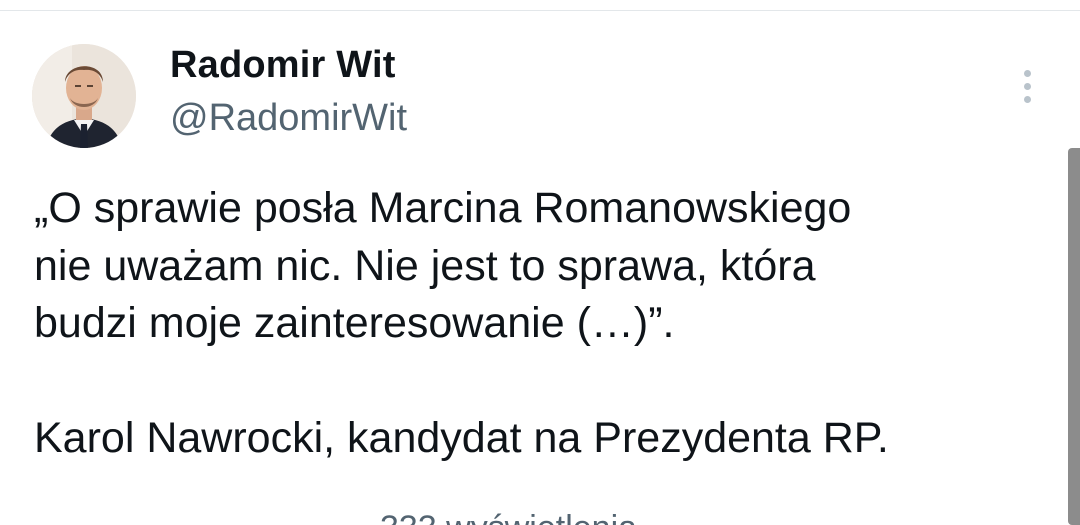 The height and width of the screenshot is (525, 1080). I want to click on tweet-text-line: budzi moje zainteresowanie (…)”., so click(354, 323).